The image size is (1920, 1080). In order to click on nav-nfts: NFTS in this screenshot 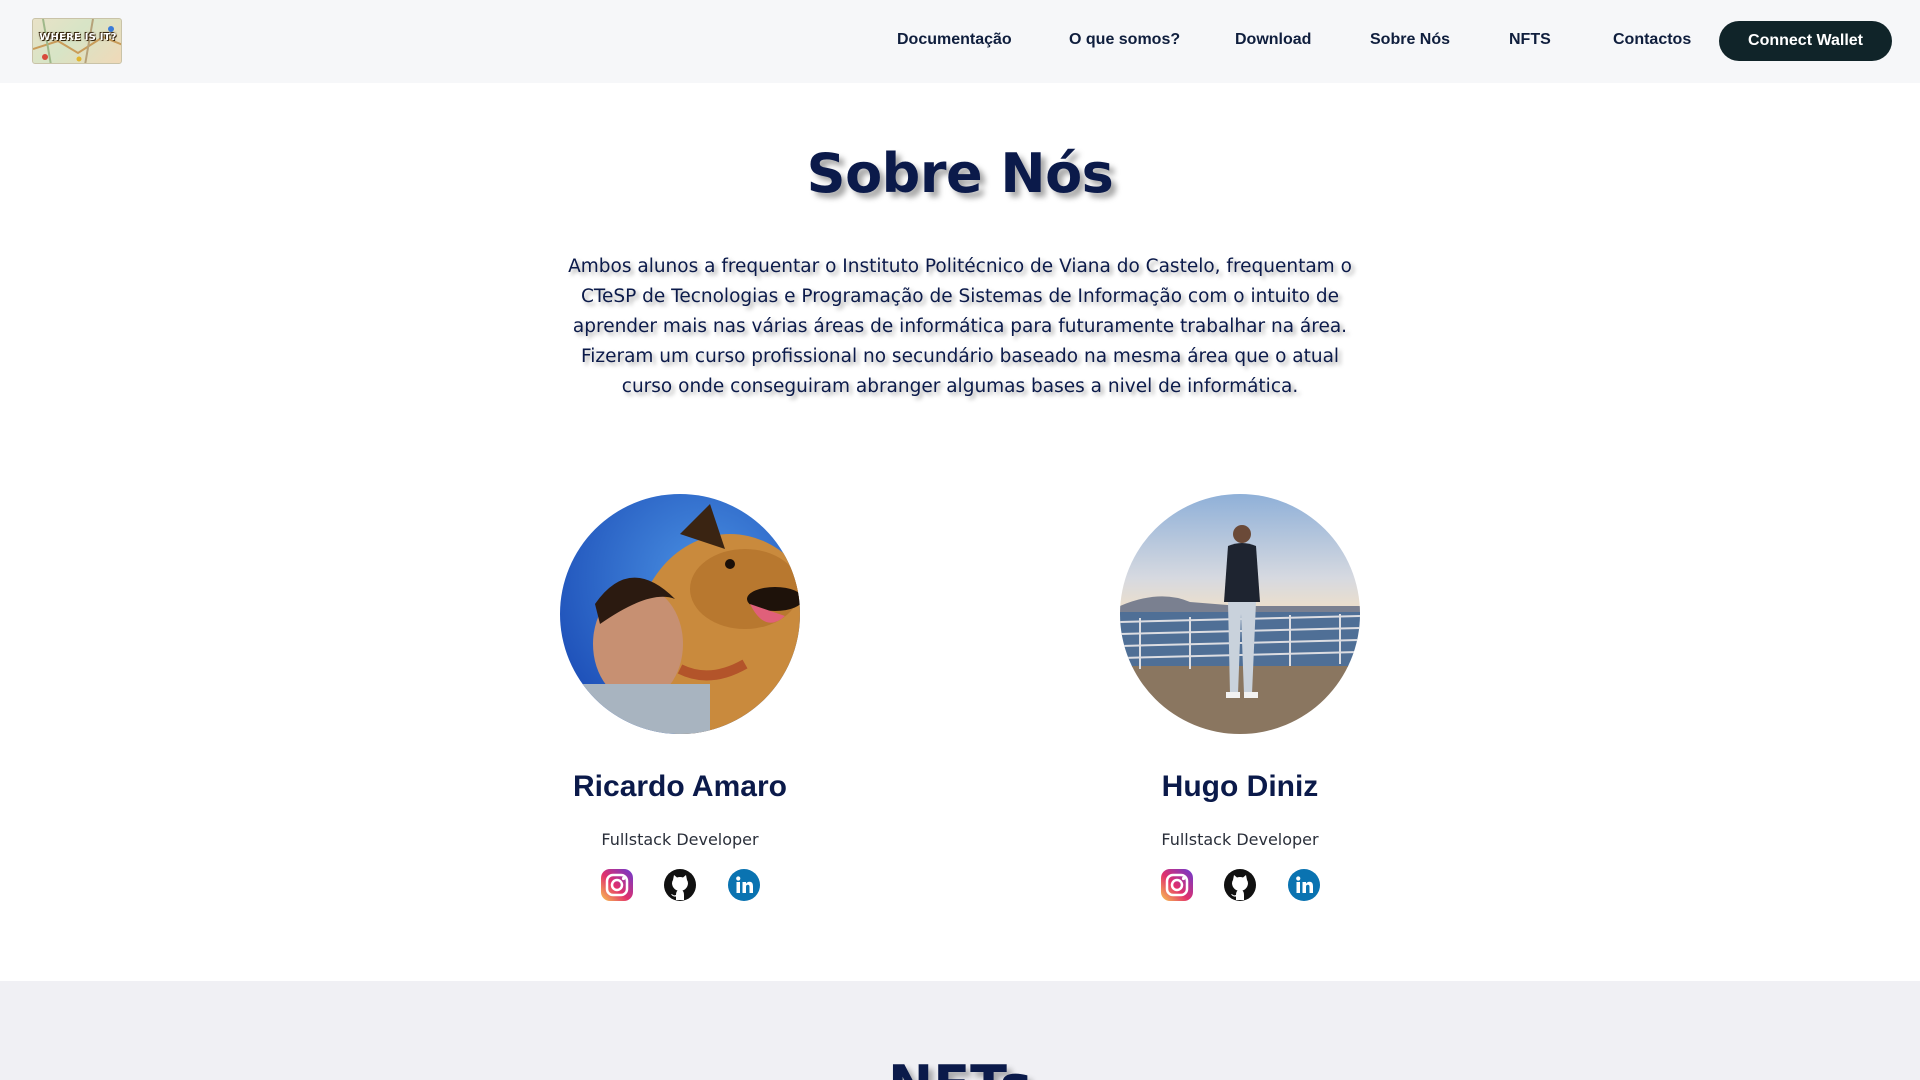, I will do `click(1530, 40)`.